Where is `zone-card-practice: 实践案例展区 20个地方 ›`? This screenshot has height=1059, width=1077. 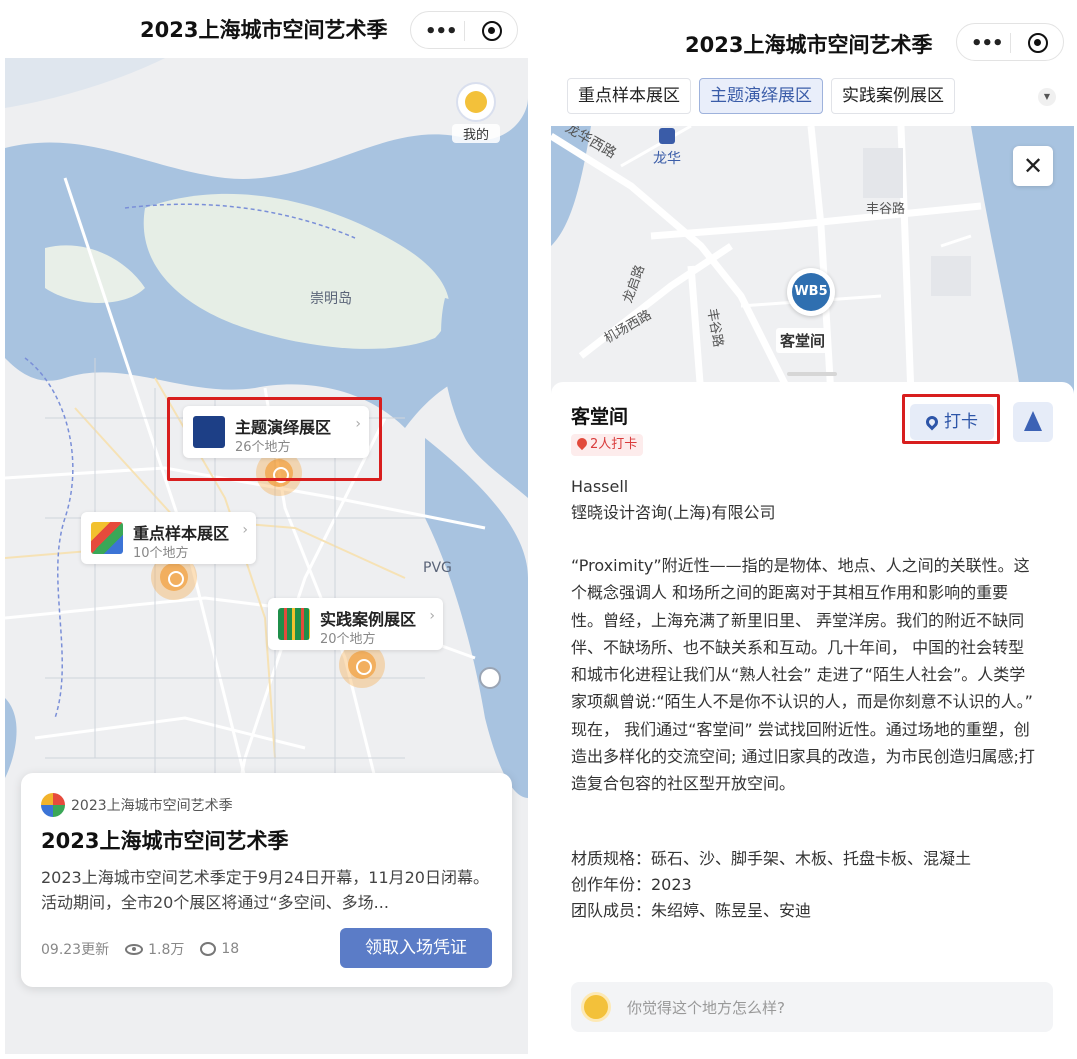 zone-card-practice: 实践案例展区 20个地方 › is located at coordinates (355, 624).